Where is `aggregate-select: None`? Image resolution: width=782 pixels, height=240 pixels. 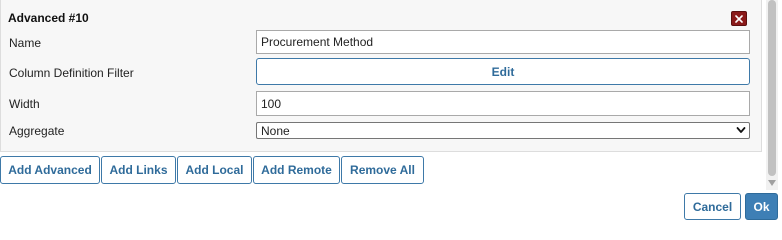 aggregate-select: None is located at coordinates (503, 130).